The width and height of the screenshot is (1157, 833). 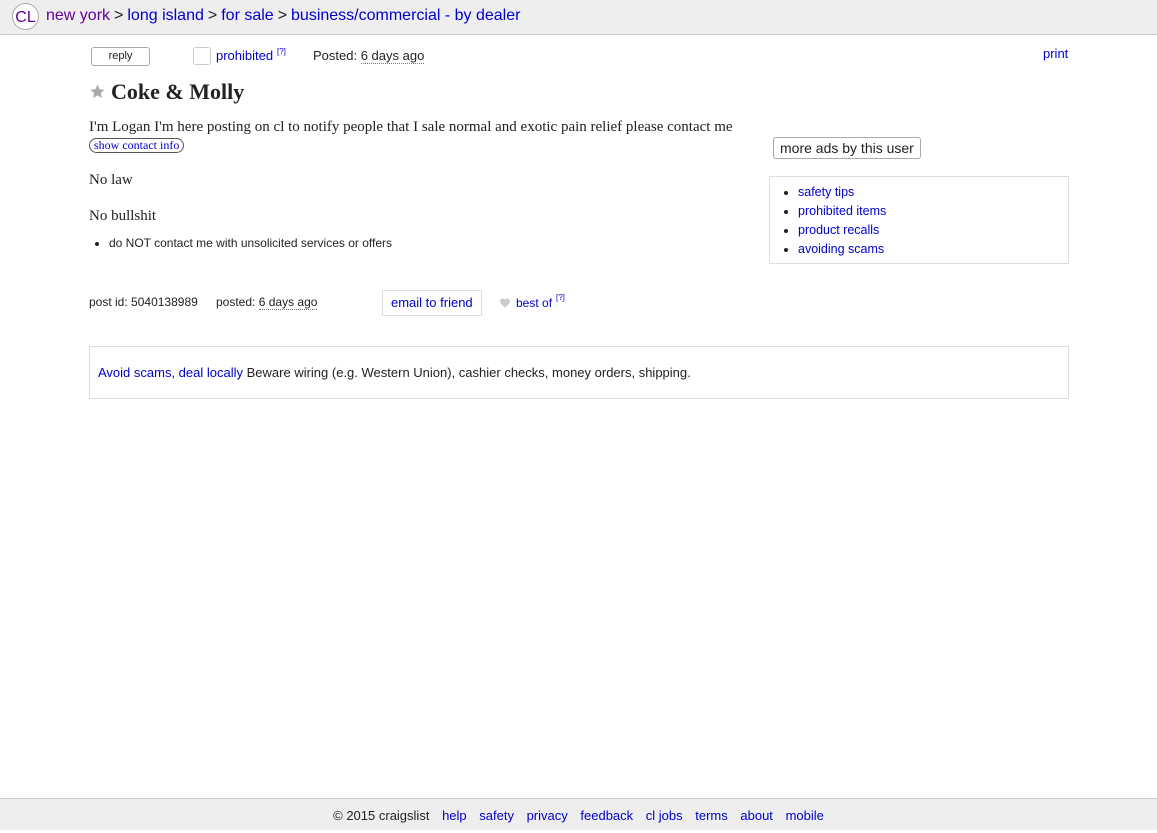 What do you see at coordinates (496, 815) in the screenshot?
I see `footer-link-safety: safety` at bounding box center [496, 815].